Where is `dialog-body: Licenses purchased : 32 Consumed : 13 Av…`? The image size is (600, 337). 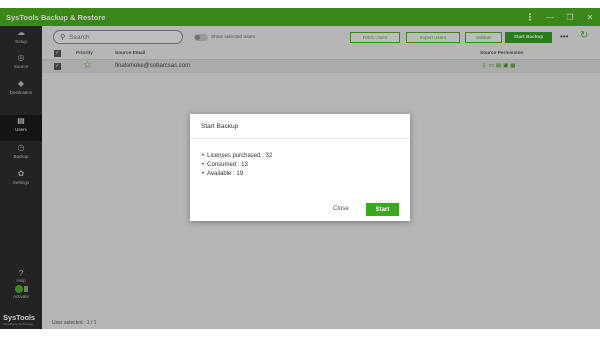 dialog-body: Licenses purchased : 32 Consumed : 13 Av… is located at coordinates (237, 165).